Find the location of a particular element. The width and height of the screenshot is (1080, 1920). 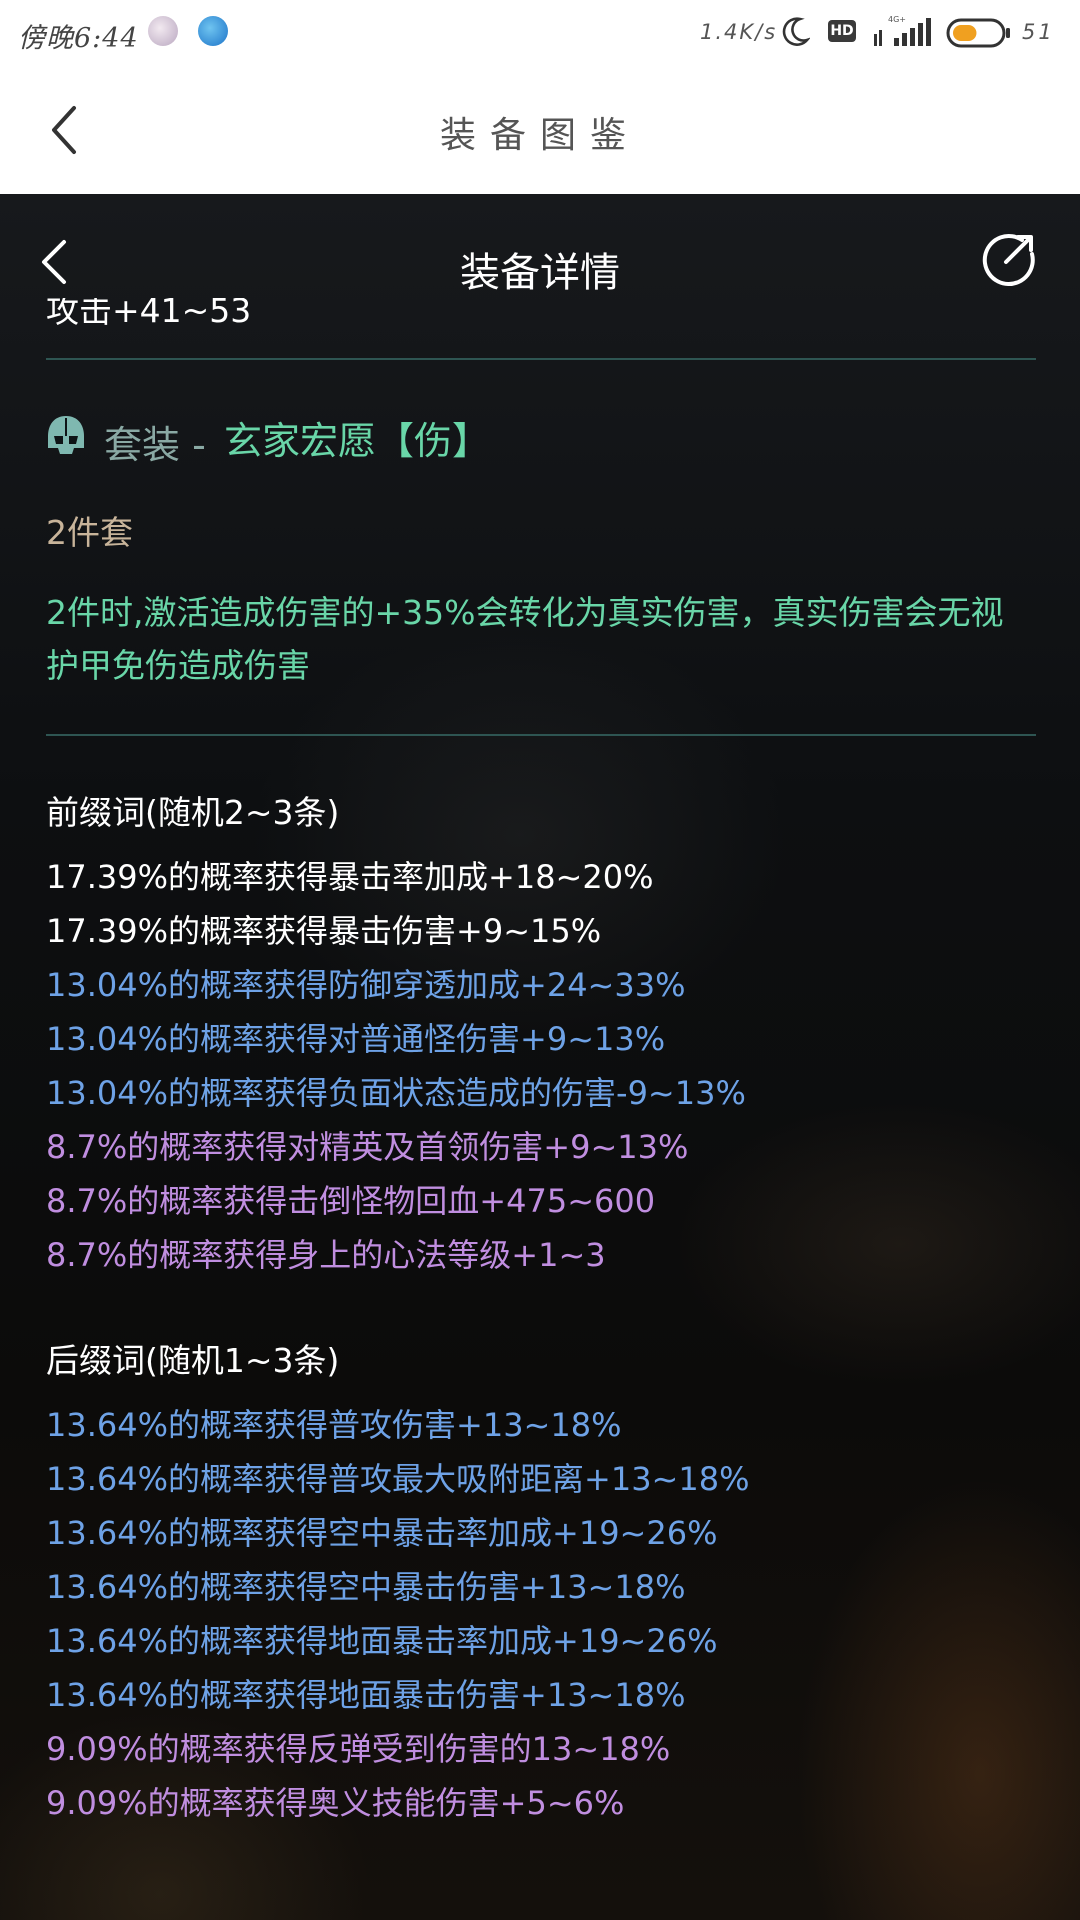

battery-icon is located at coordinates (978, 33).